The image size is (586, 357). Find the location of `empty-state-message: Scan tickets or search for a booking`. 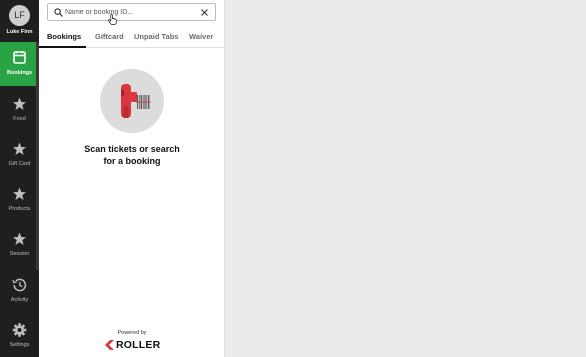

empty-state-message: Scan tickets or search for a booking is located at coordinates (132, 155).